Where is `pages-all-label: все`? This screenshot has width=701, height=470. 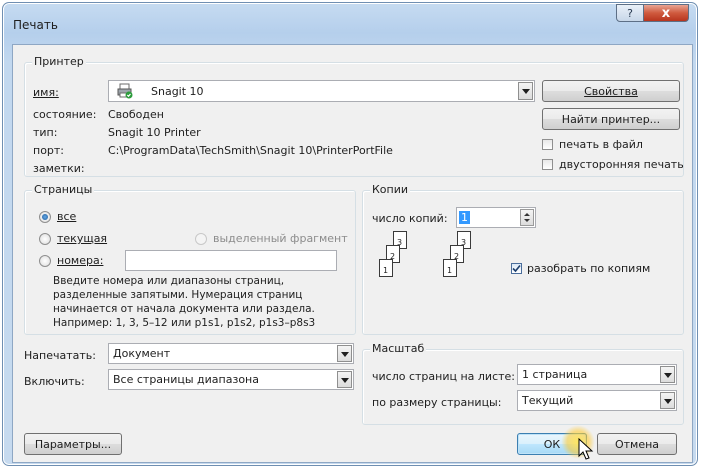 pages-all-label: все is located at coordinates (66, 216).